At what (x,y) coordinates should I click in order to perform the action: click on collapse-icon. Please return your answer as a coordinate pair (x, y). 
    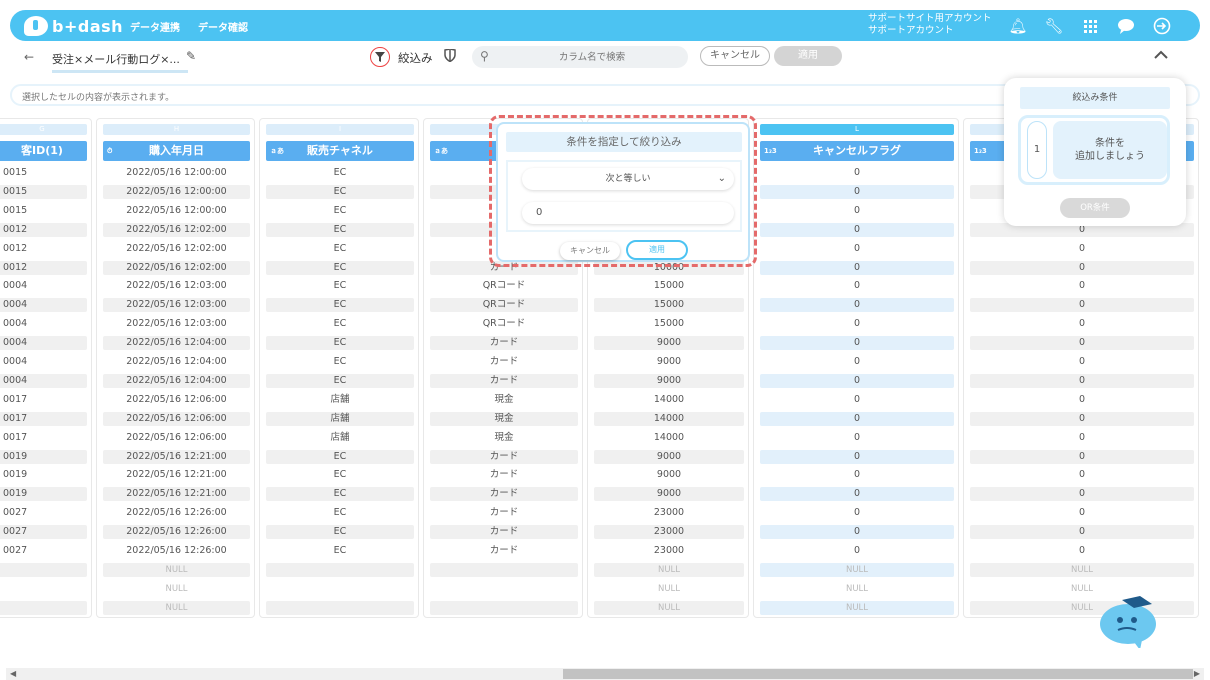
    Looking at the image, I should click on (1161, 55).